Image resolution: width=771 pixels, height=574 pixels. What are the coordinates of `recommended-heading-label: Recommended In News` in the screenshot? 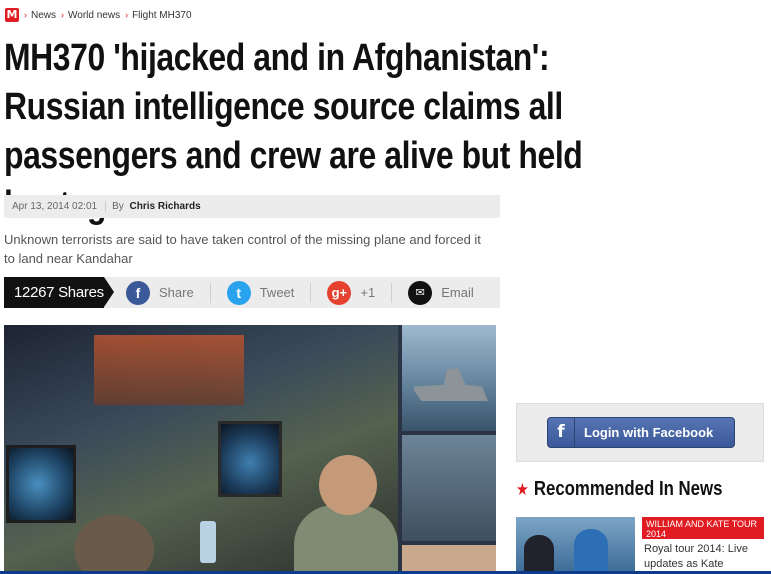 It's located at (628, 489).